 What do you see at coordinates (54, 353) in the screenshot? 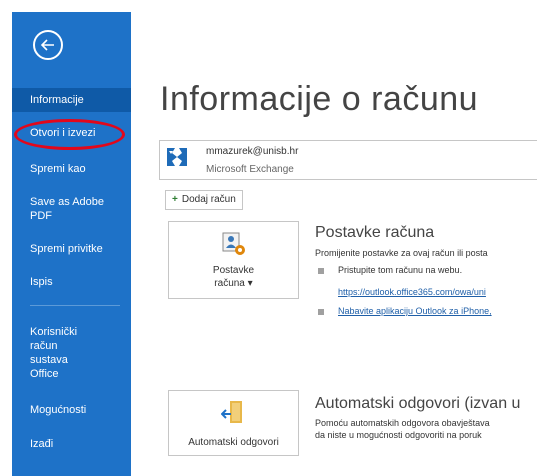
I see `sidebar-item-label: Korisnički račun sustava Office` at bounding box center [54, 353].